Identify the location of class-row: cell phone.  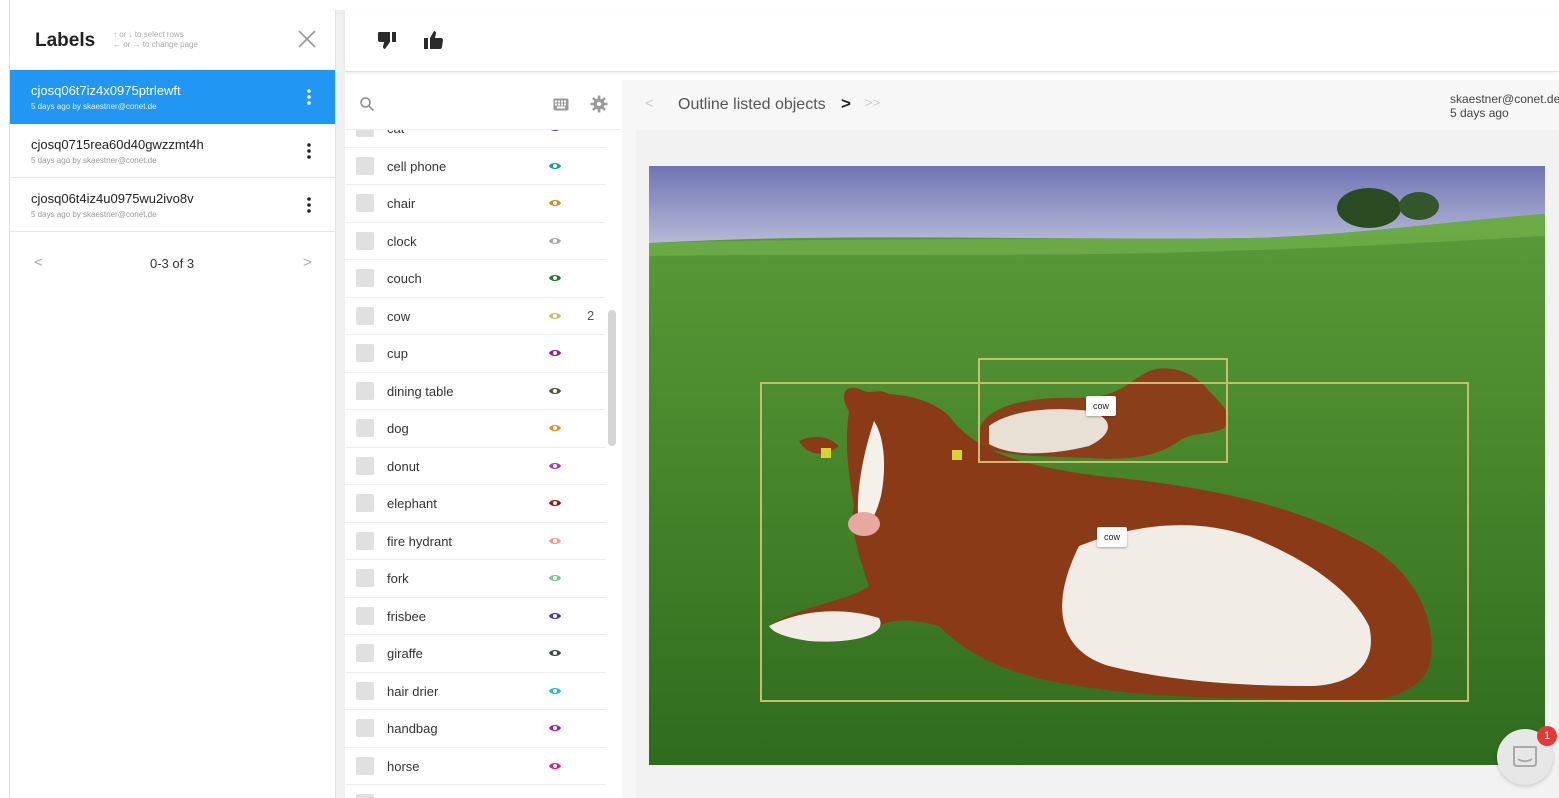
(475, 166).